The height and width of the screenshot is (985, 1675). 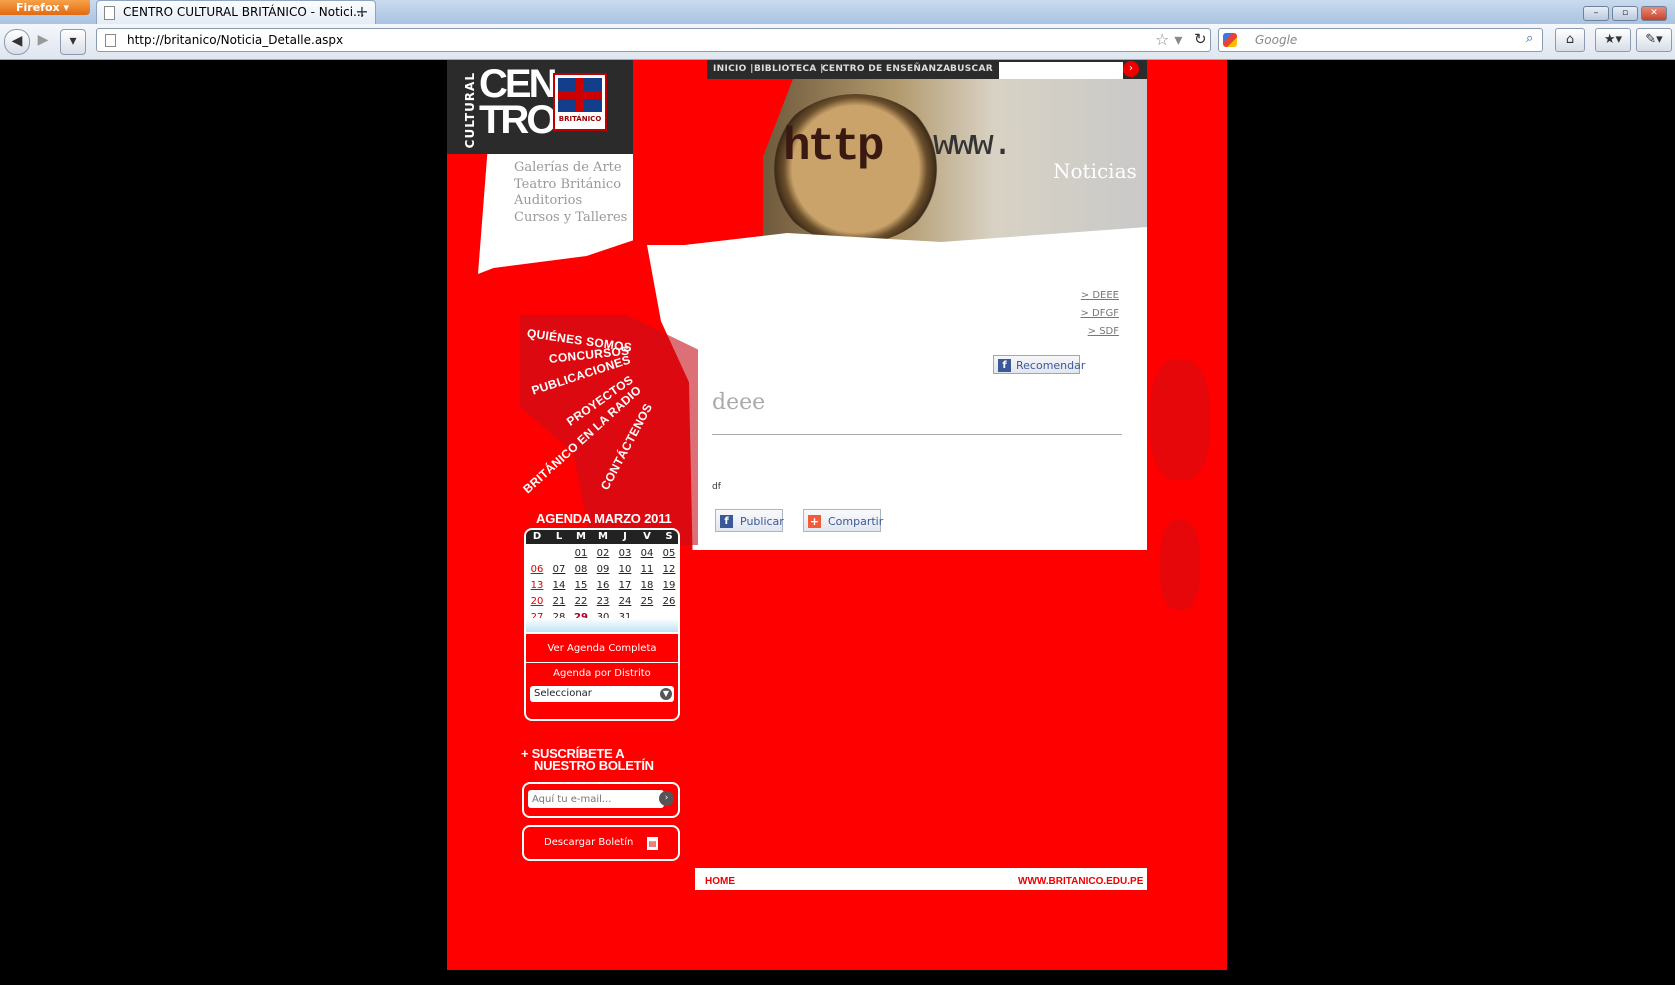 I want to click on newsletter-form: ›, so click(x=601, y=800).